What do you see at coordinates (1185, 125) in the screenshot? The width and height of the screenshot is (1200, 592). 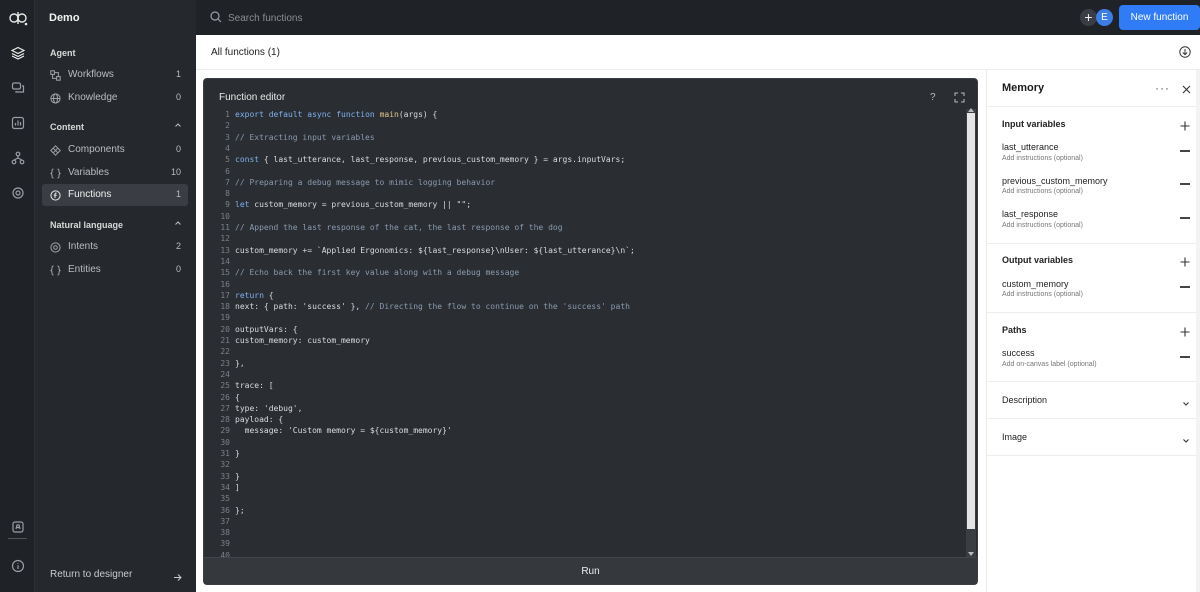 I see `add-input-variable-icon` at bounding box center [1185, 125].